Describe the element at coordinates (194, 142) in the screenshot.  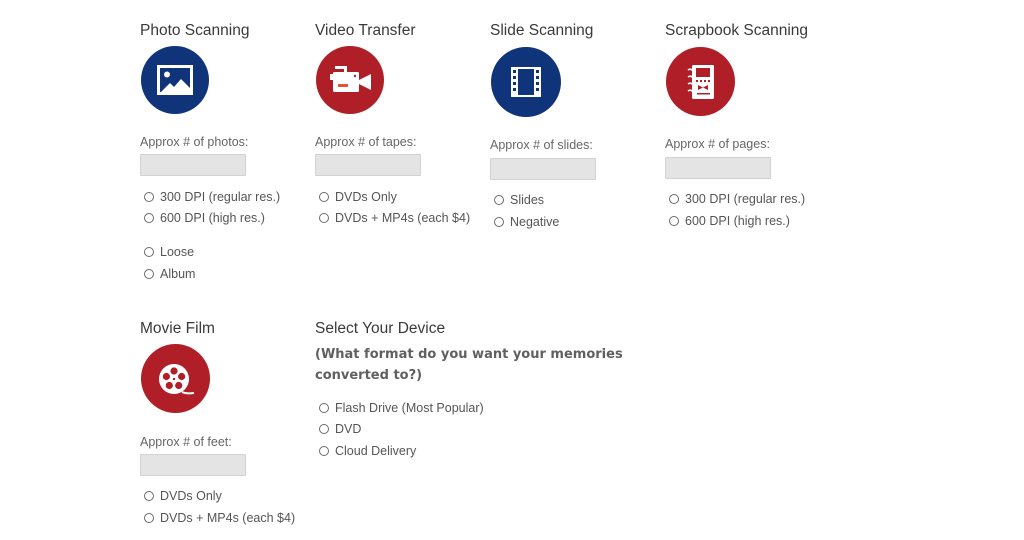
I see `photos-quantity-label: Approx # of photos:` at that location.